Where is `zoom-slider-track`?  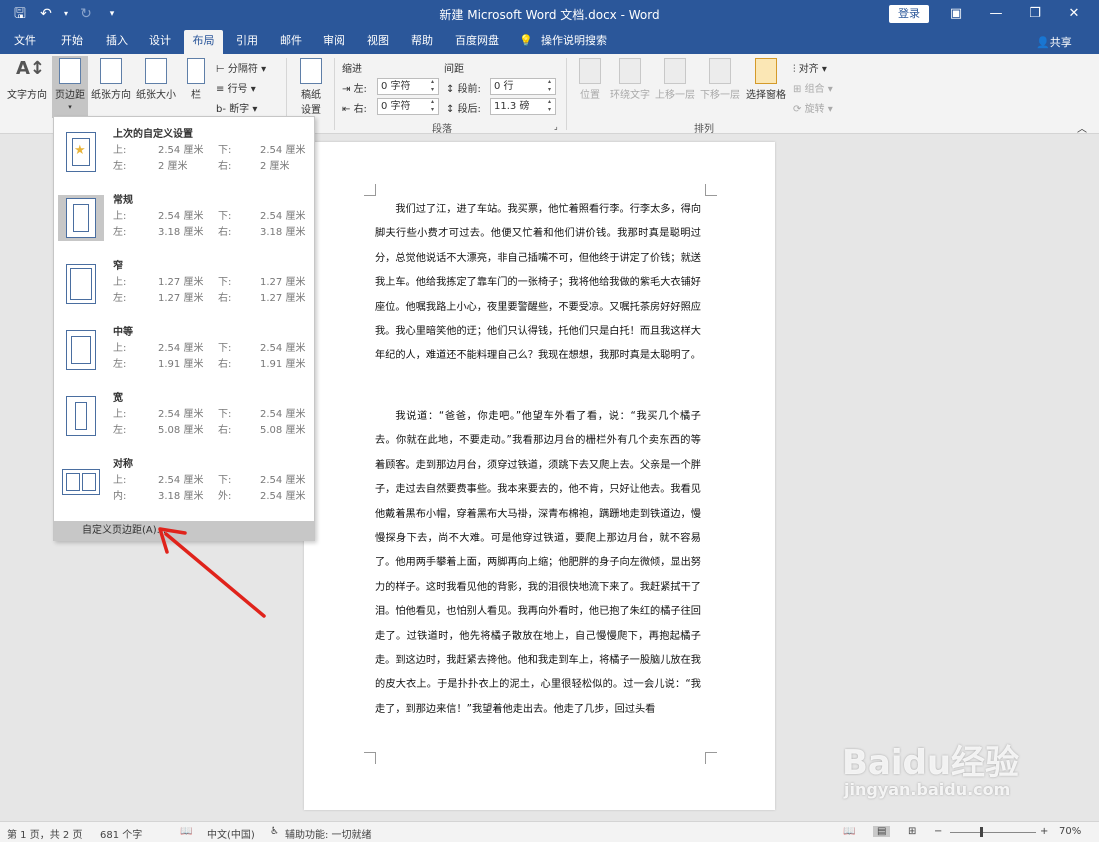
zoom-slider-track is located at coordinates (993, 832).